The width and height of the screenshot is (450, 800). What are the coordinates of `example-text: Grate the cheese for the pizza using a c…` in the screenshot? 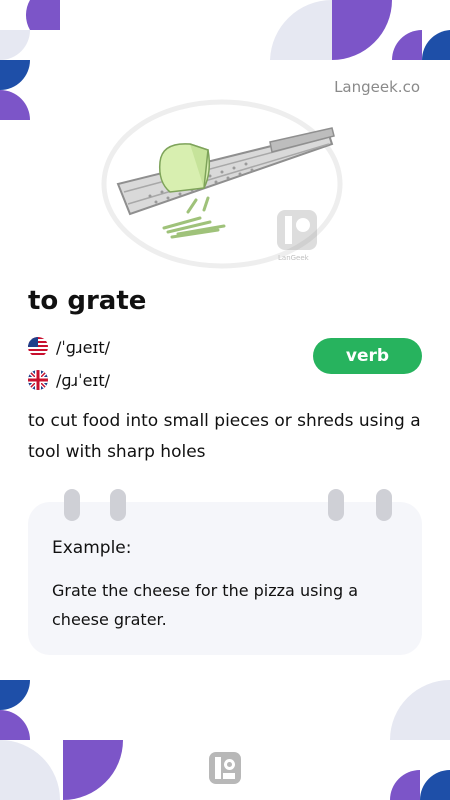 It's located at (205, 605).